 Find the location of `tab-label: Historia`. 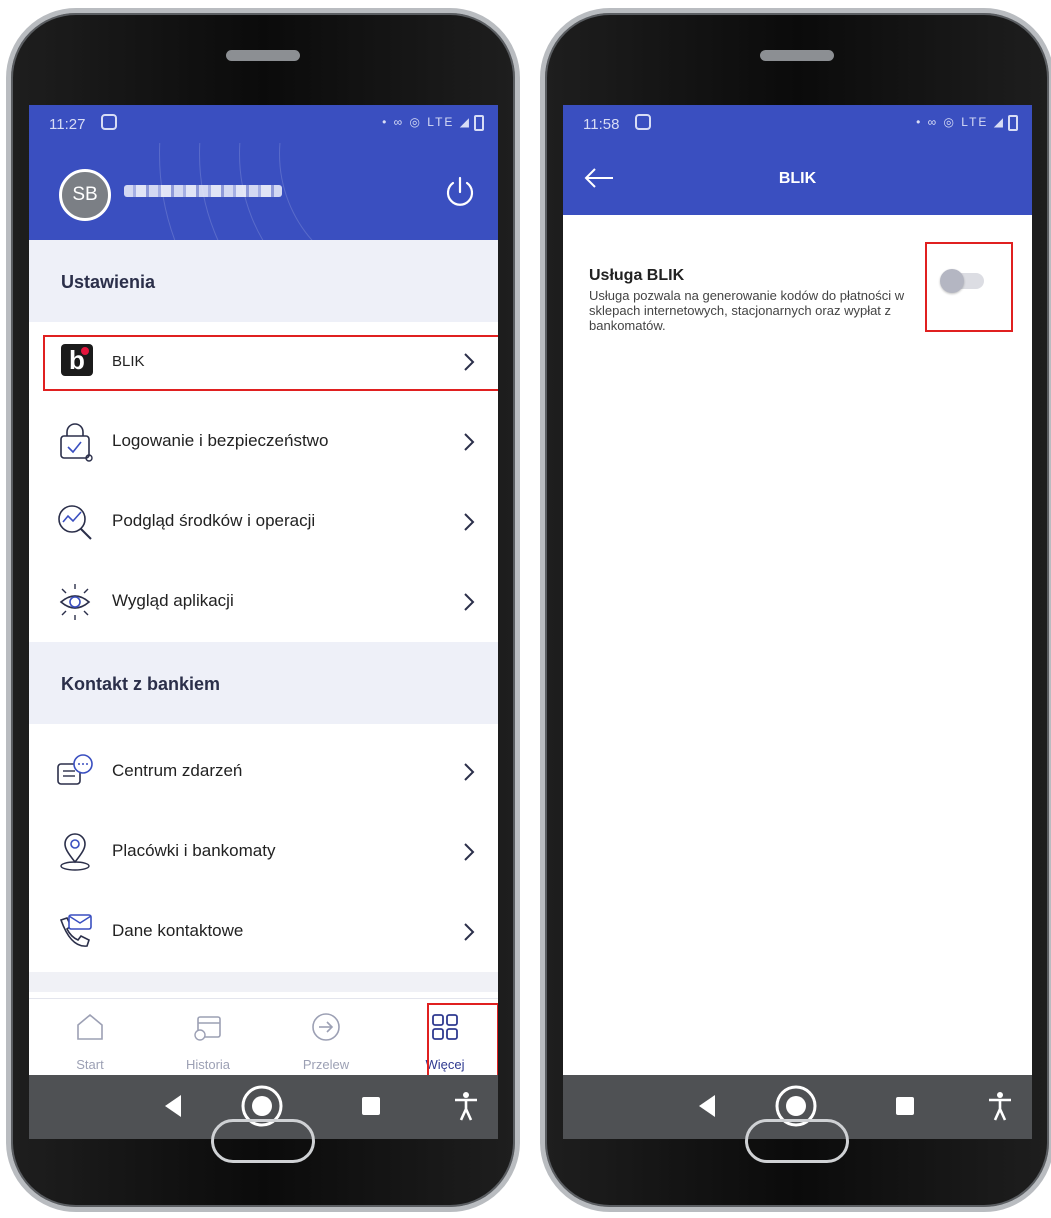

tab-label: Historia is located at coordinates (208, 1064).